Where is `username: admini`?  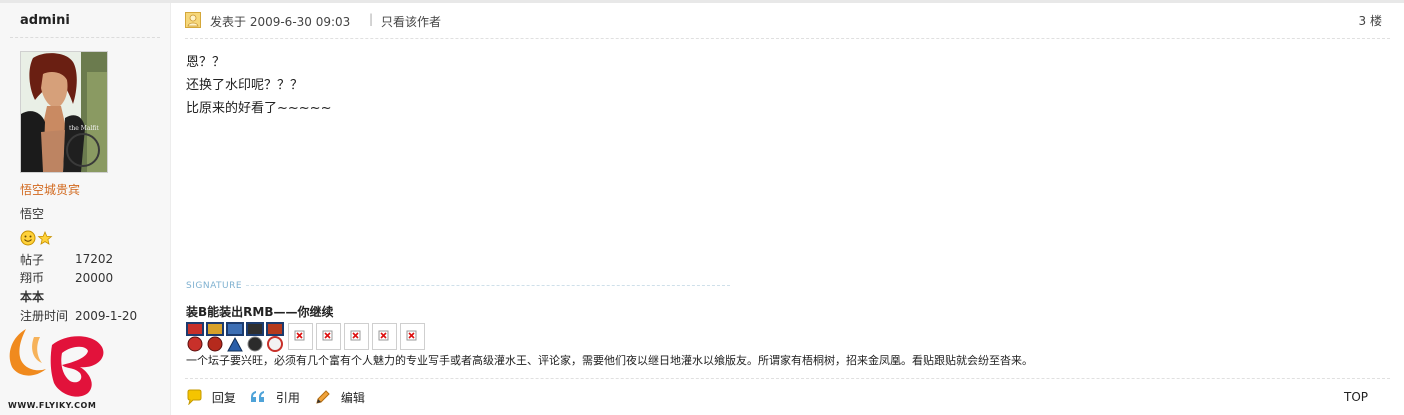 username: admini is located at coordinates (45, 20).